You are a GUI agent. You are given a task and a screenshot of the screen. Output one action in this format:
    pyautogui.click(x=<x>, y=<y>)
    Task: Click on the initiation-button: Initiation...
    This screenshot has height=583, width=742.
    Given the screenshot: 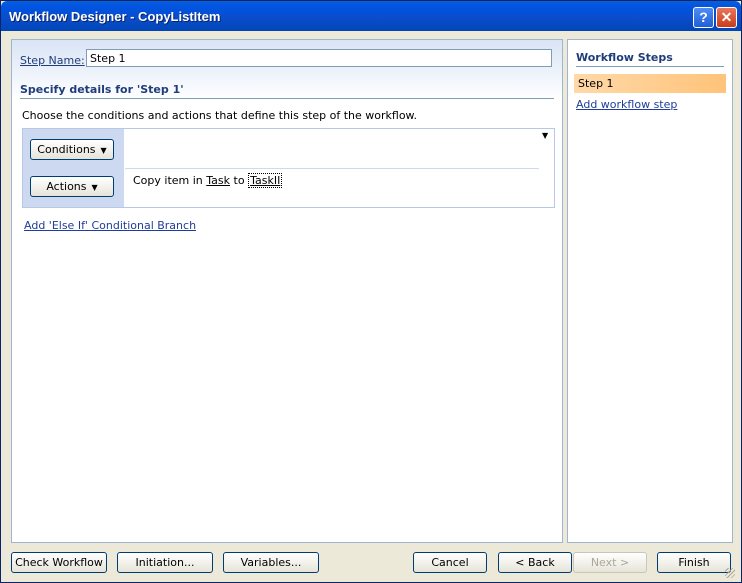 What is the action you would take?
    pyautogui.click(x=165, y=562)
    